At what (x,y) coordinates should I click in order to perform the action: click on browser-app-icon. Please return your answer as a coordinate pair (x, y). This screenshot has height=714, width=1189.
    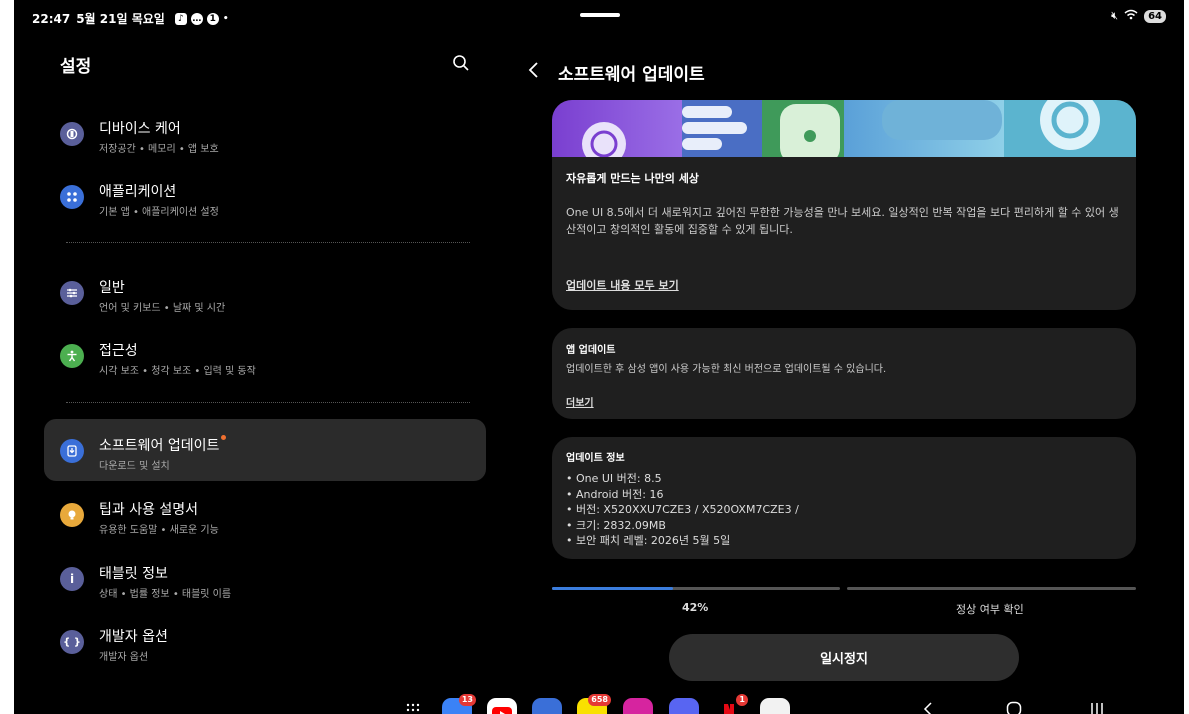
    Looking at the image, I should click on (547, 706).